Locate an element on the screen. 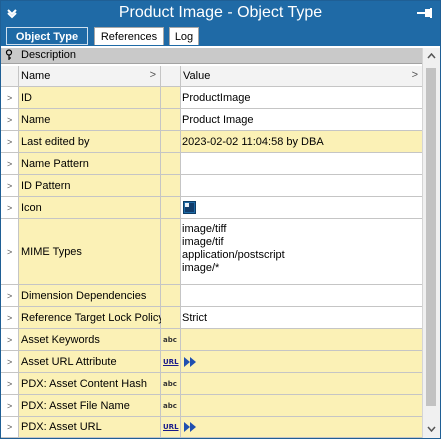  vertical-scrollbar is located at coordinates (431, 243).